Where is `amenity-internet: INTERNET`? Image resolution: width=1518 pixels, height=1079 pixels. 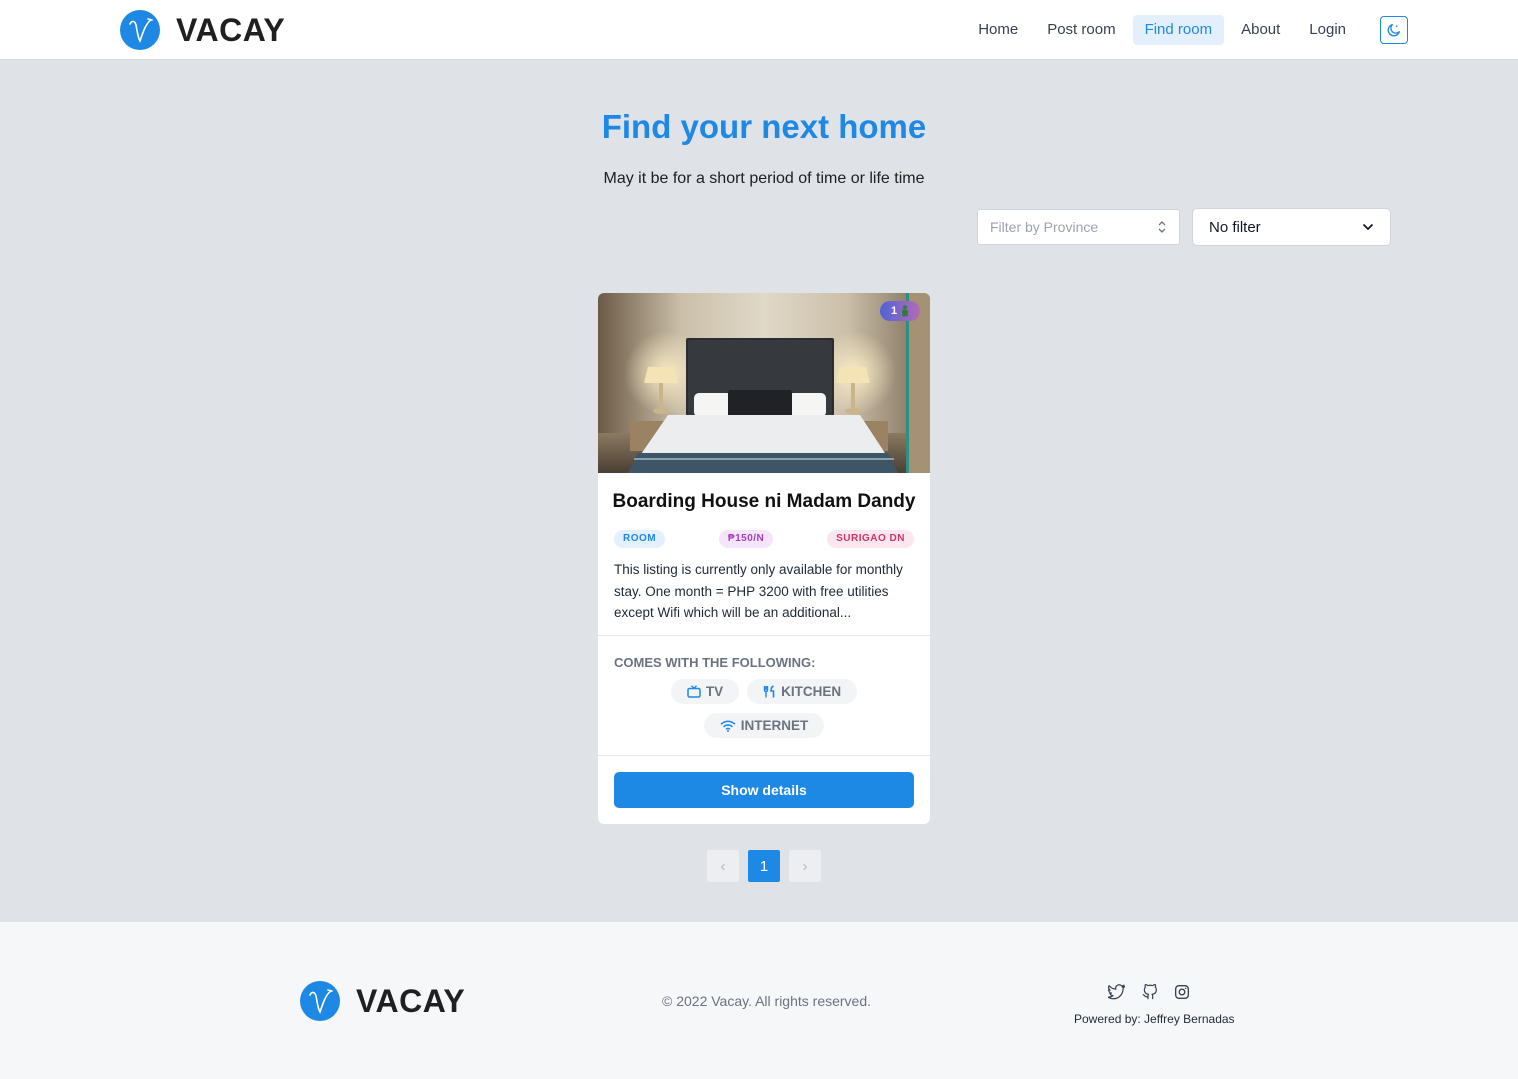
amenity-internet: INTERNET is located at coordinates (764, 725).